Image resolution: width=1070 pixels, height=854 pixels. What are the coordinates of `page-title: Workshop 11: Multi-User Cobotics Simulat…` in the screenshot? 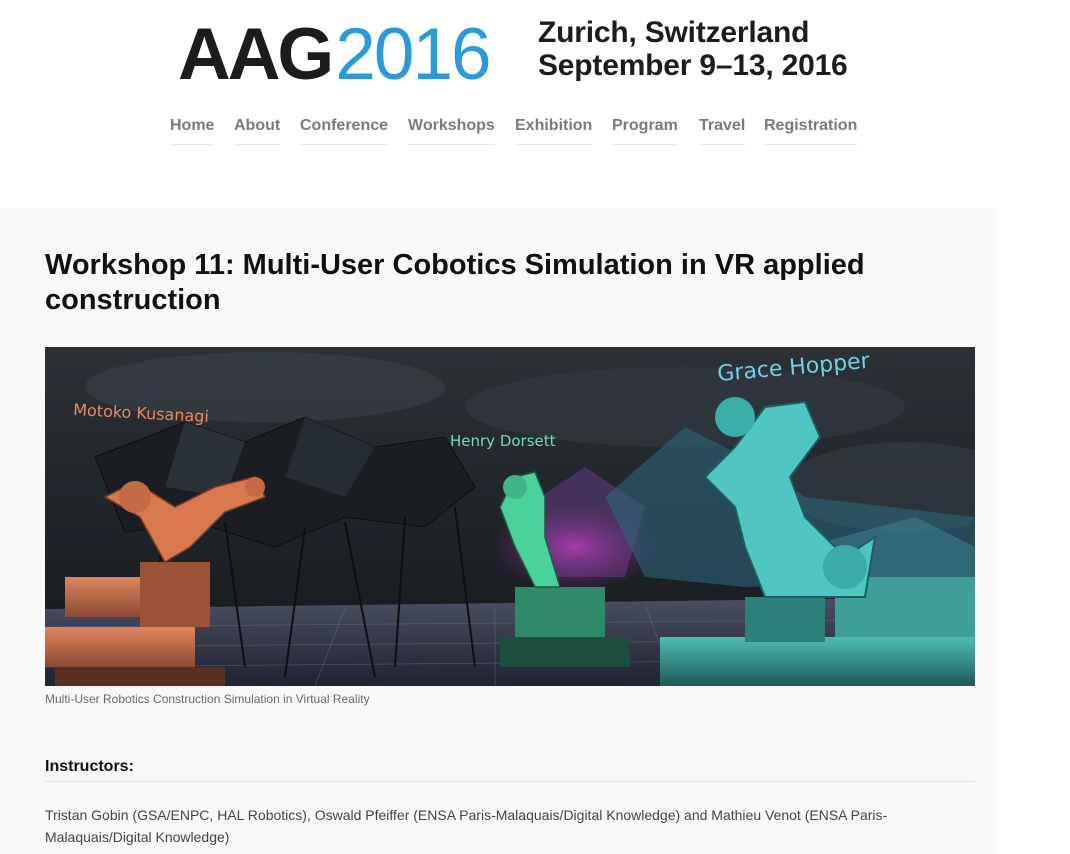 It's located at (455, 282).